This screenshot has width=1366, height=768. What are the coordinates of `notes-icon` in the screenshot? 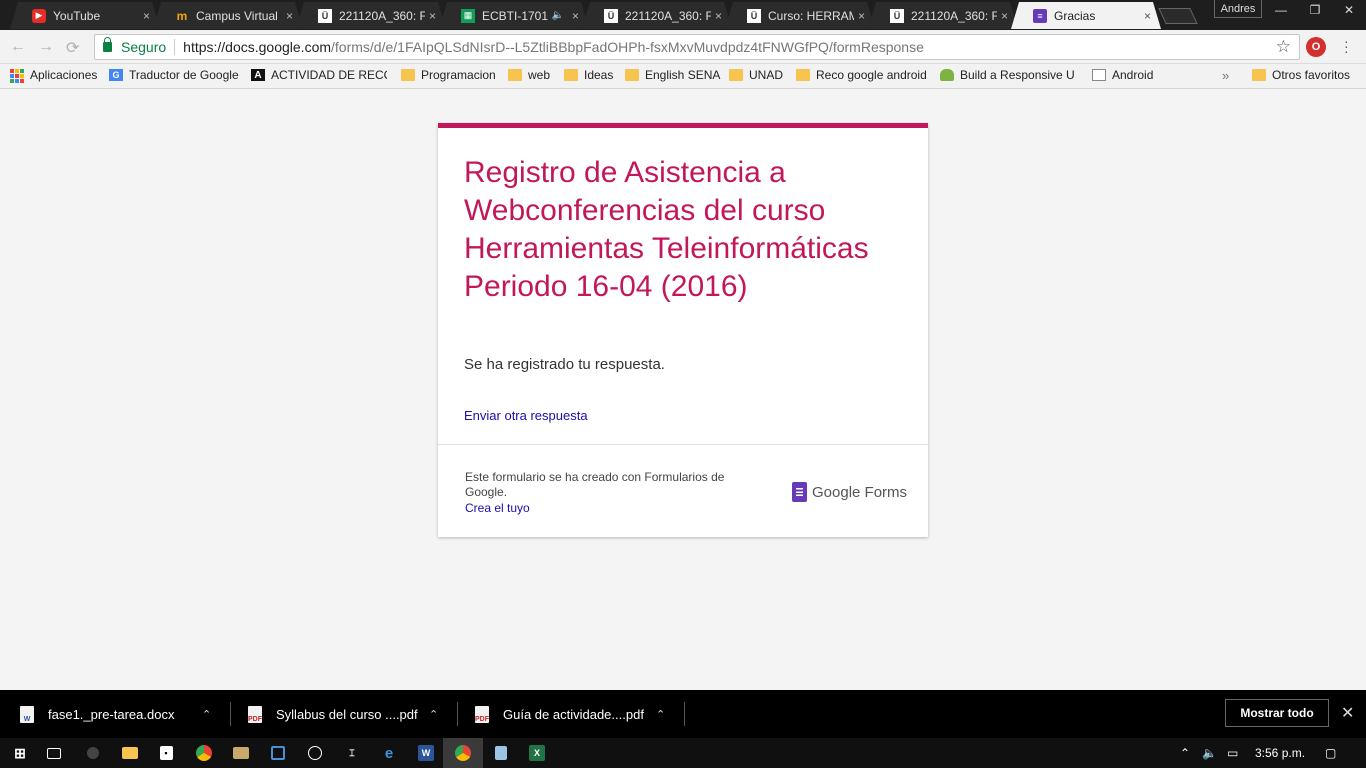 It's located at (501, 753).